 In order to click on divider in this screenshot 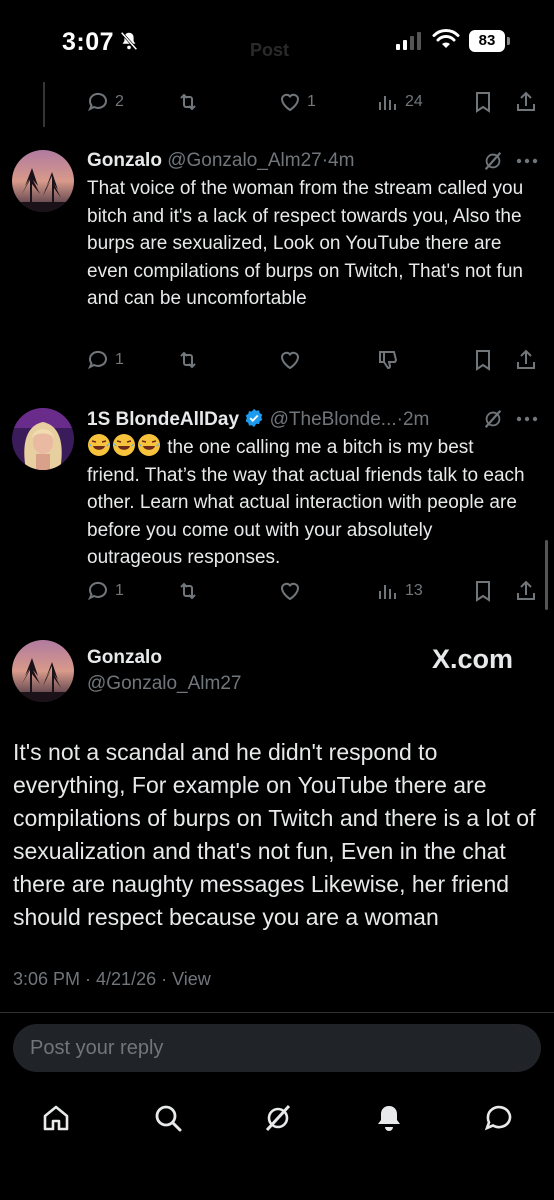, I will do `click(277, 1012)`.